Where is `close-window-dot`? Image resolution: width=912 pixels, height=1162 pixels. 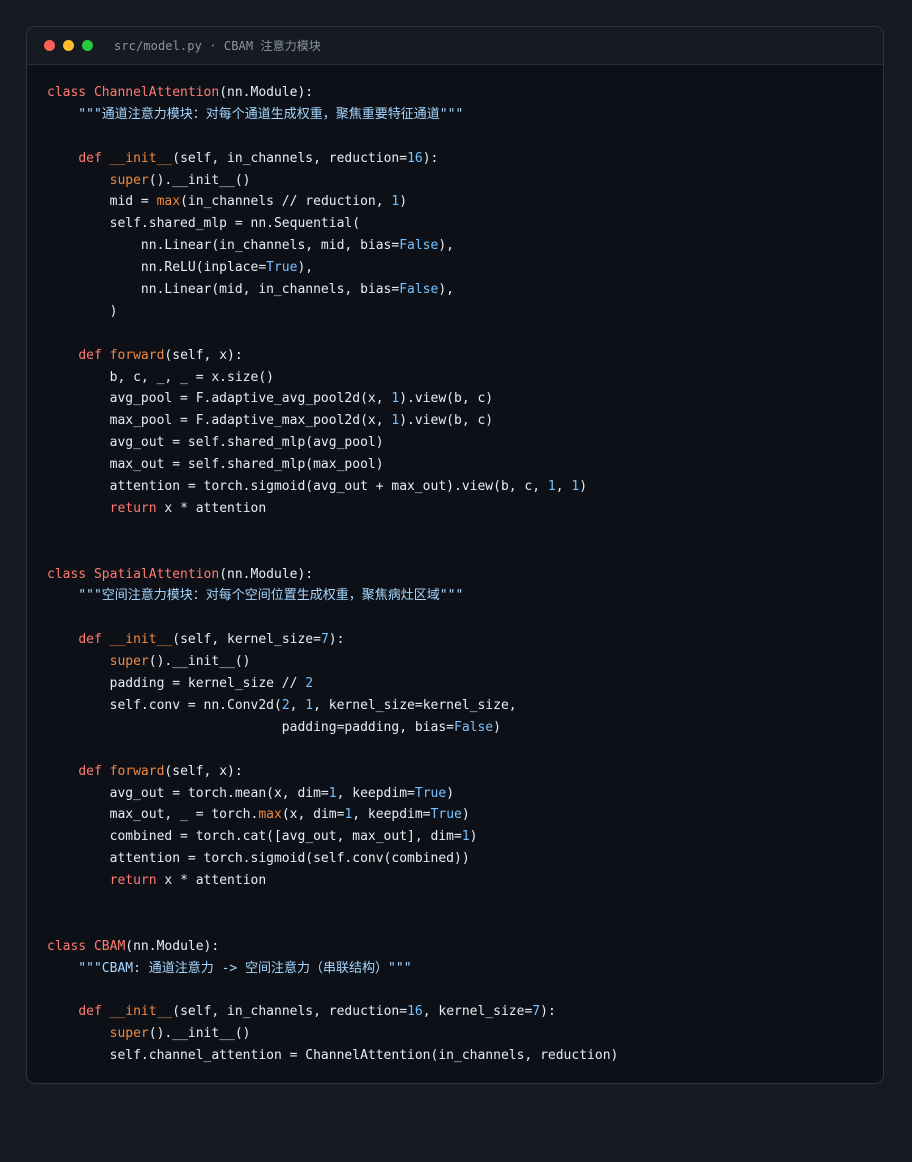
close-window-dot is located at coordinates (49, 45).